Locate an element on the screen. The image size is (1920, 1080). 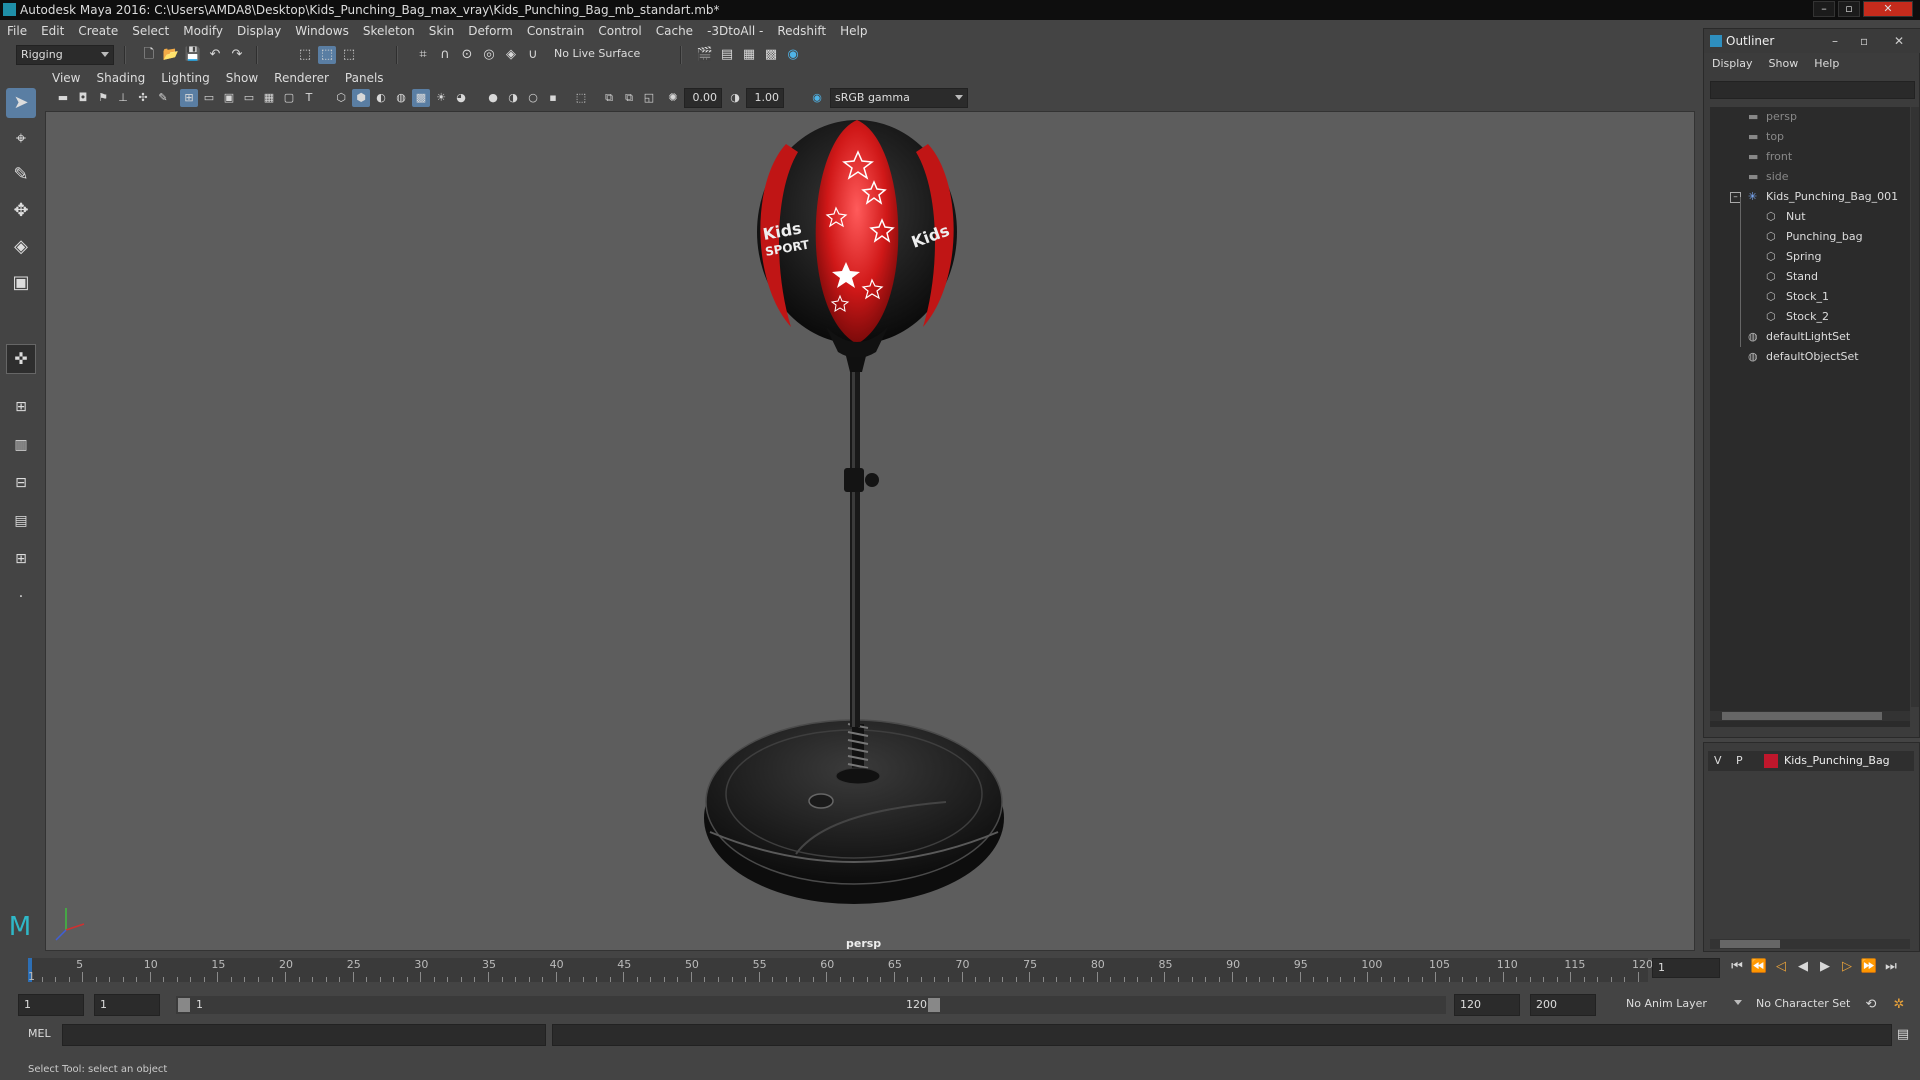
vp-menu-shading: Shading is located at coordinates (120, 78).